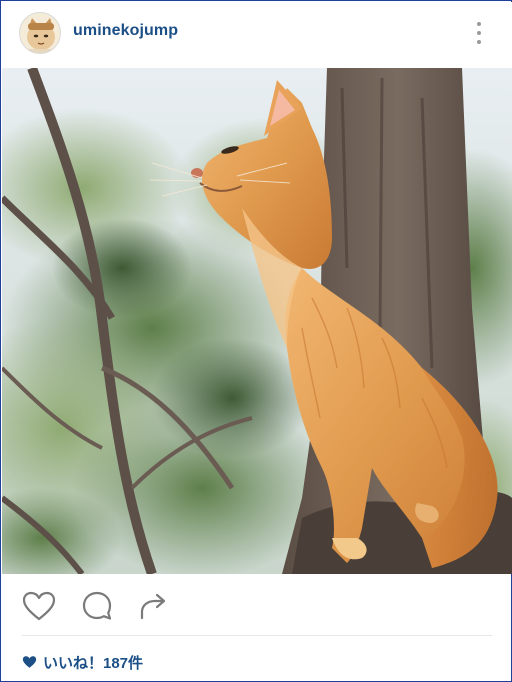 The width and height of the screenshot is (512, 682). Describe the element at coordinates (93, 663) in the screenshot. I see `likes-label: いいね！187件` at that location.